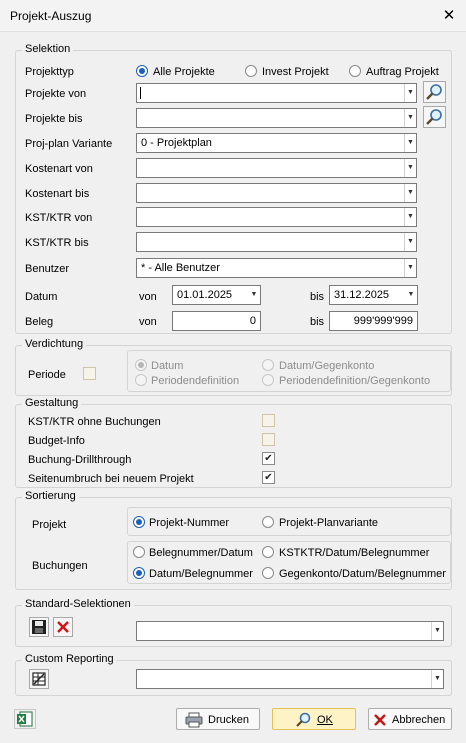 The height and width of the screenshot is (743, 466). What do you see at coordinates (418, 720) in the screenshot?
I see `abbrechen-label: Abbrechen` at bounding box center [418, 720].